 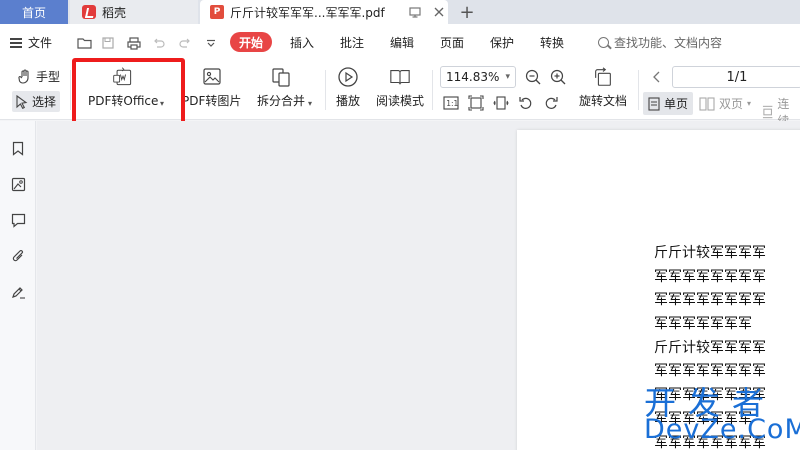 I want to click on search-icon, so click(x=603, y=42).